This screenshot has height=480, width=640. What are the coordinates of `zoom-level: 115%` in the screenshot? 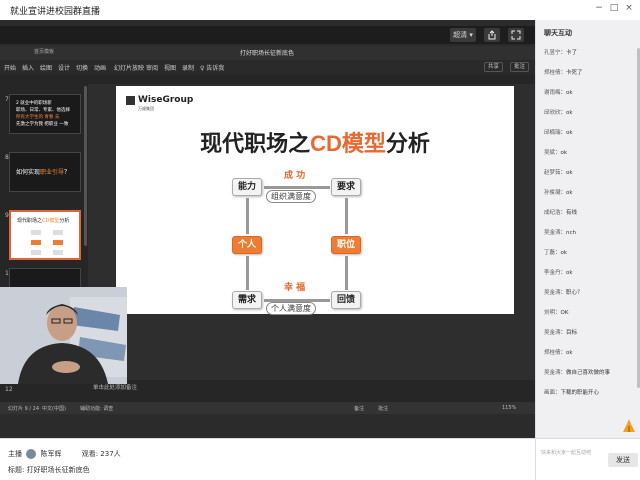 It's located at (509, 408).